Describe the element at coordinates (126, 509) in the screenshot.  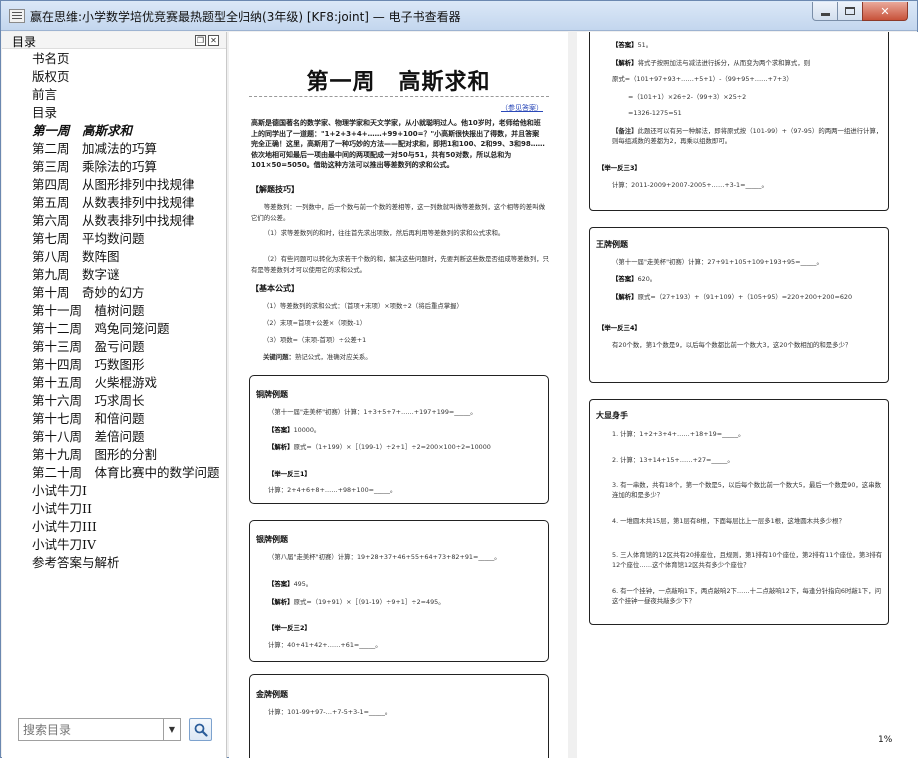
I see `toc-item: 小试牛刀II` at that location.